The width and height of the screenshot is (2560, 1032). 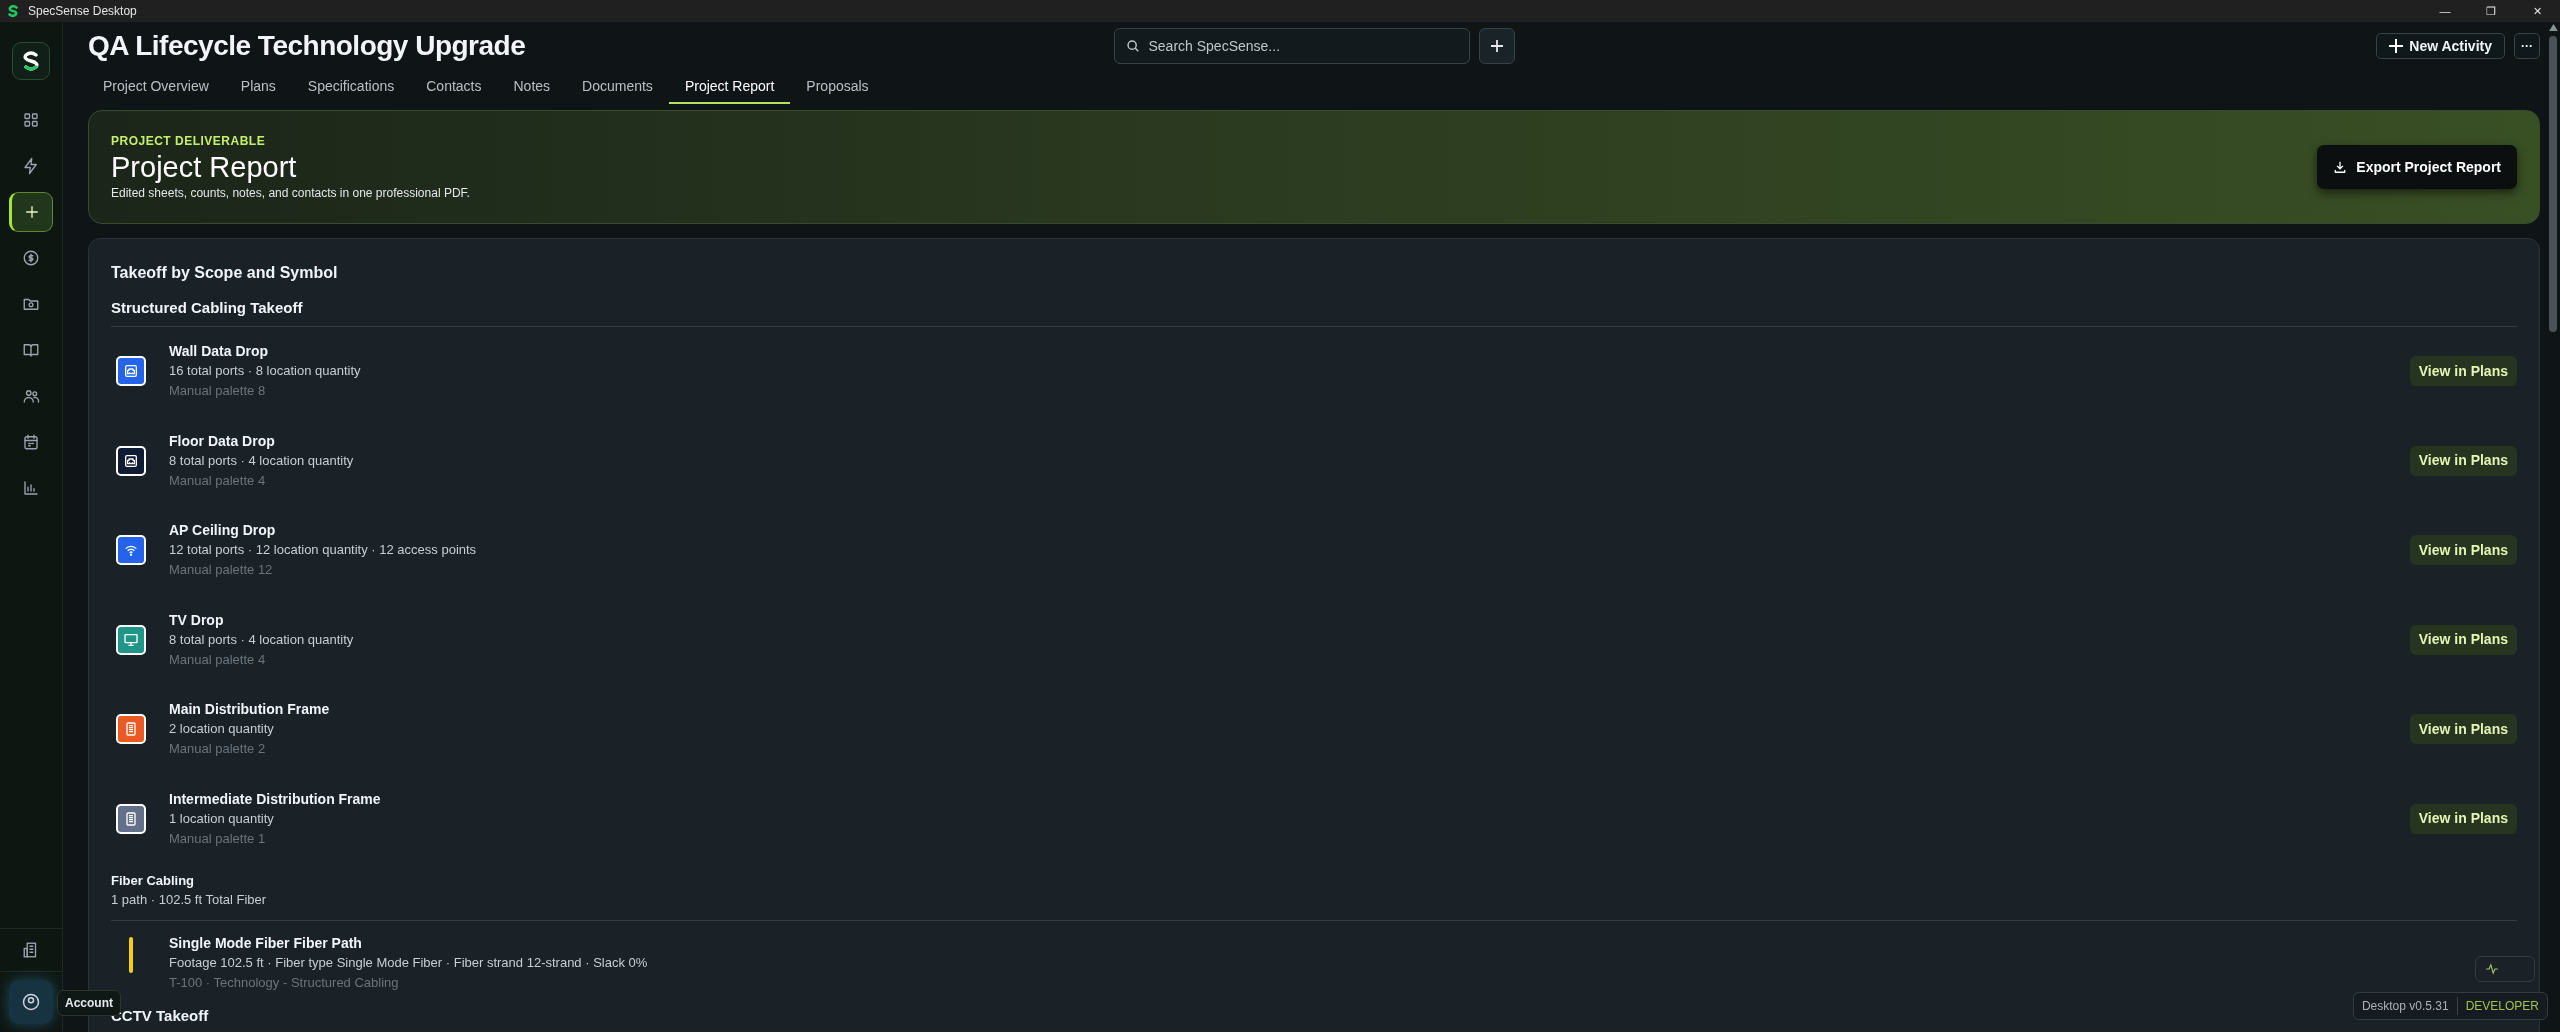 I want to click on section-summary: 1 path · 102.5 ft Total Fiber, so click(x=1314, y=905).